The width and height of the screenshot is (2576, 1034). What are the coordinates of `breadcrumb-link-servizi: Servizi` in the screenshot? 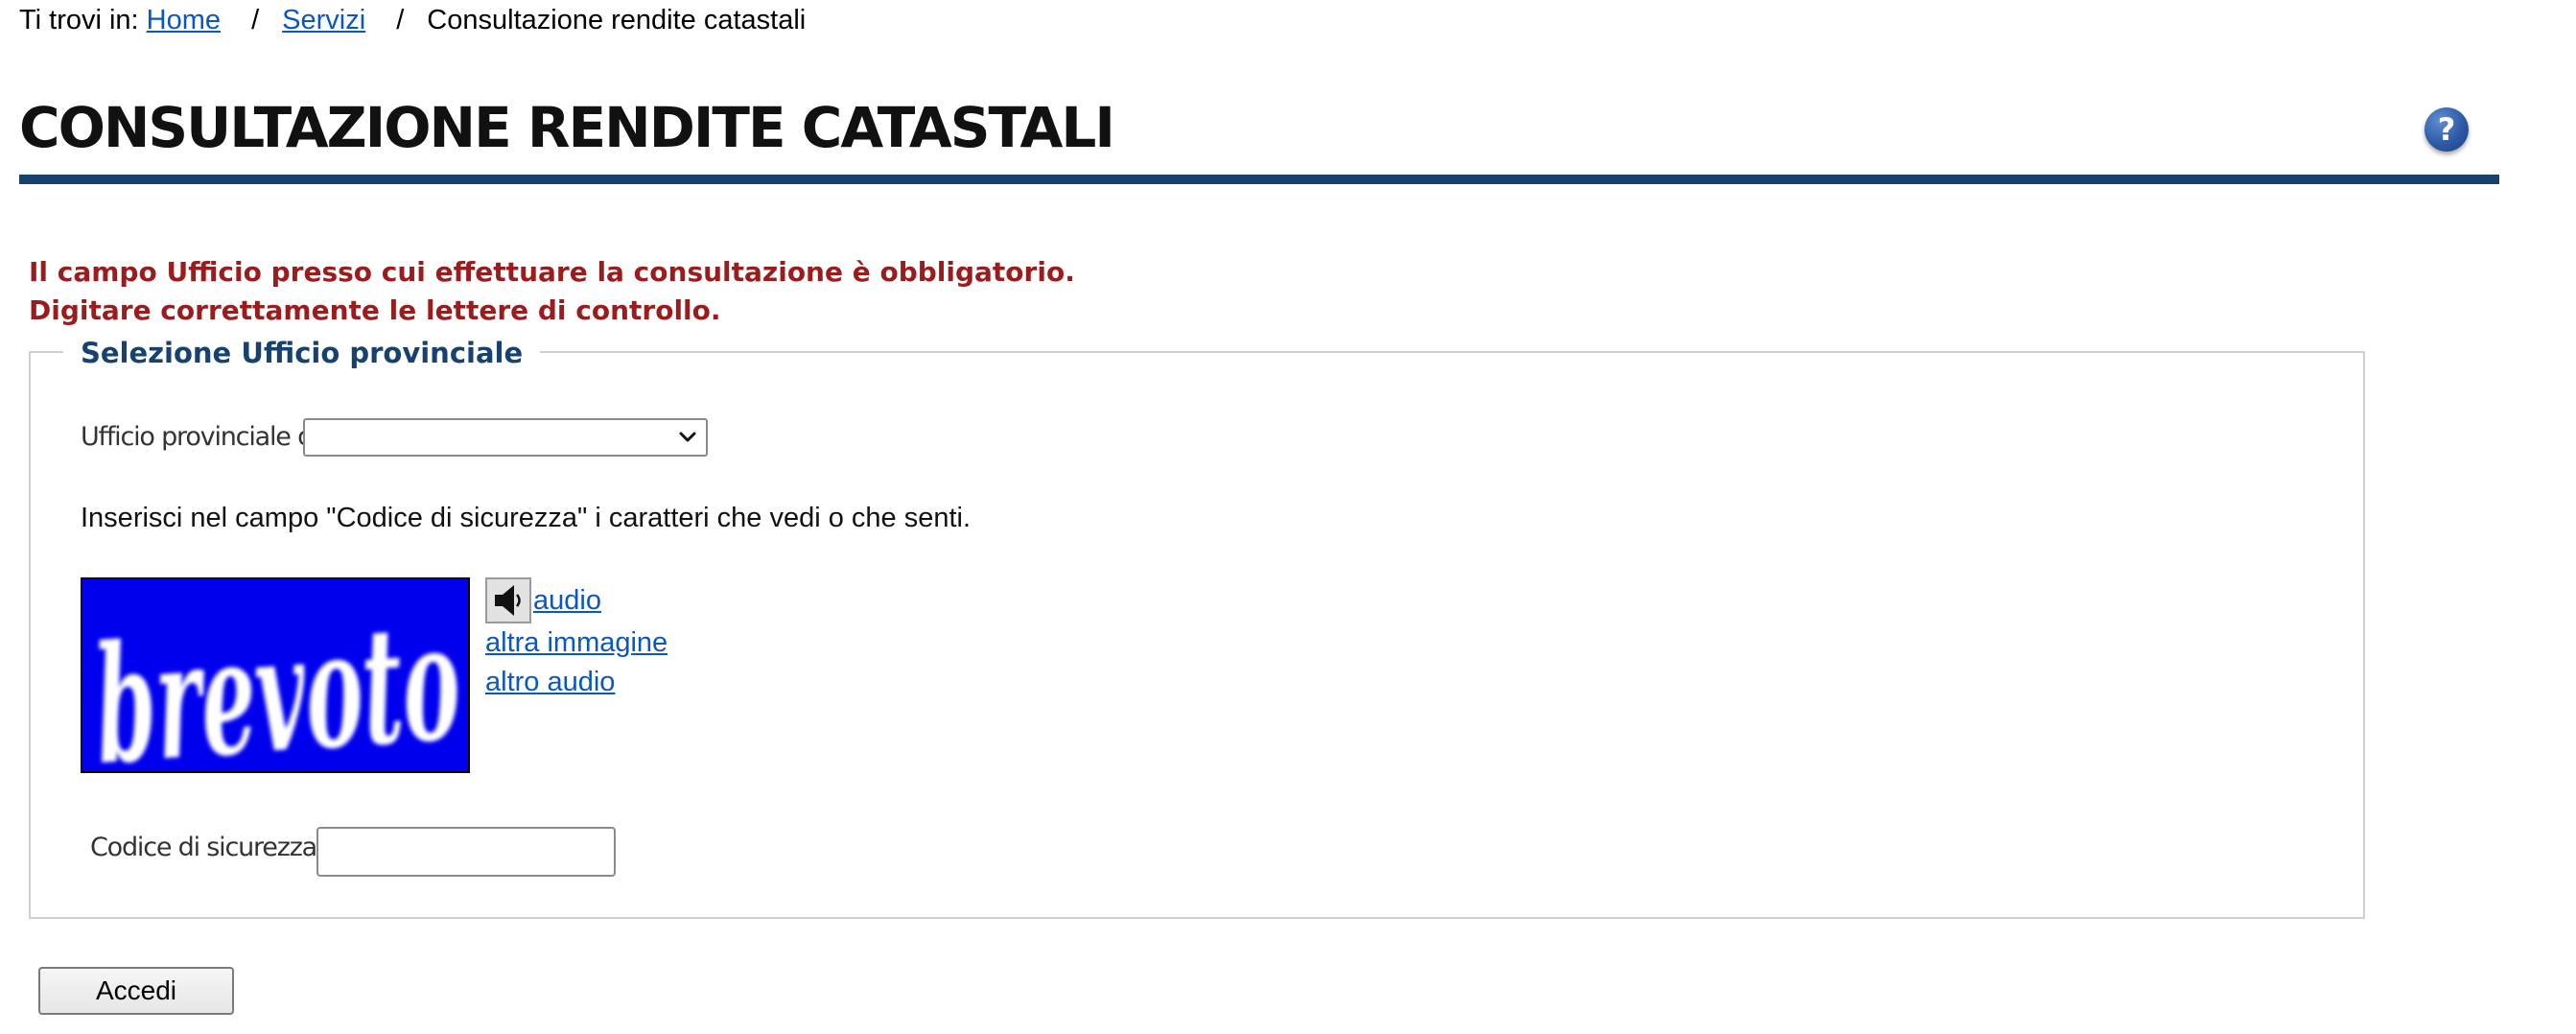 It's located at (323, 20).